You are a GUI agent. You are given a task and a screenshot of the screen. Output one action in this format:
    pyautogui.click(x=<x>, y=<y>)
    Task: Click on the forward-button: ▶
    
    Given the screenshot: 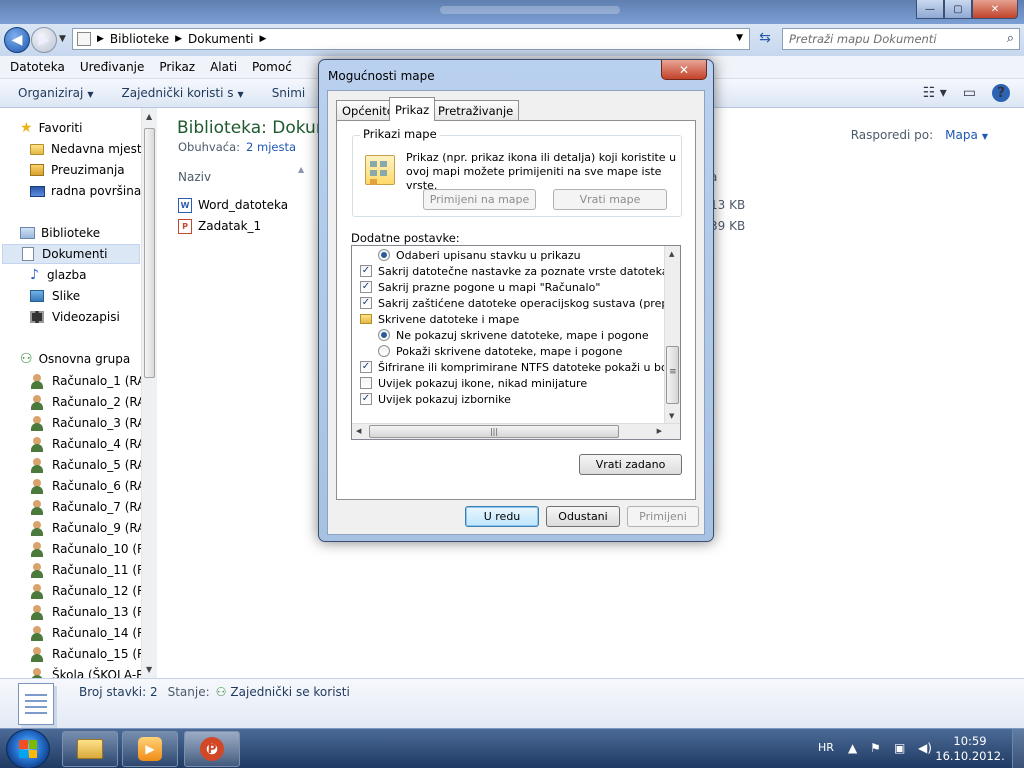 What is the action you would take?
    pyautogui.click(x=44, y=40)
    